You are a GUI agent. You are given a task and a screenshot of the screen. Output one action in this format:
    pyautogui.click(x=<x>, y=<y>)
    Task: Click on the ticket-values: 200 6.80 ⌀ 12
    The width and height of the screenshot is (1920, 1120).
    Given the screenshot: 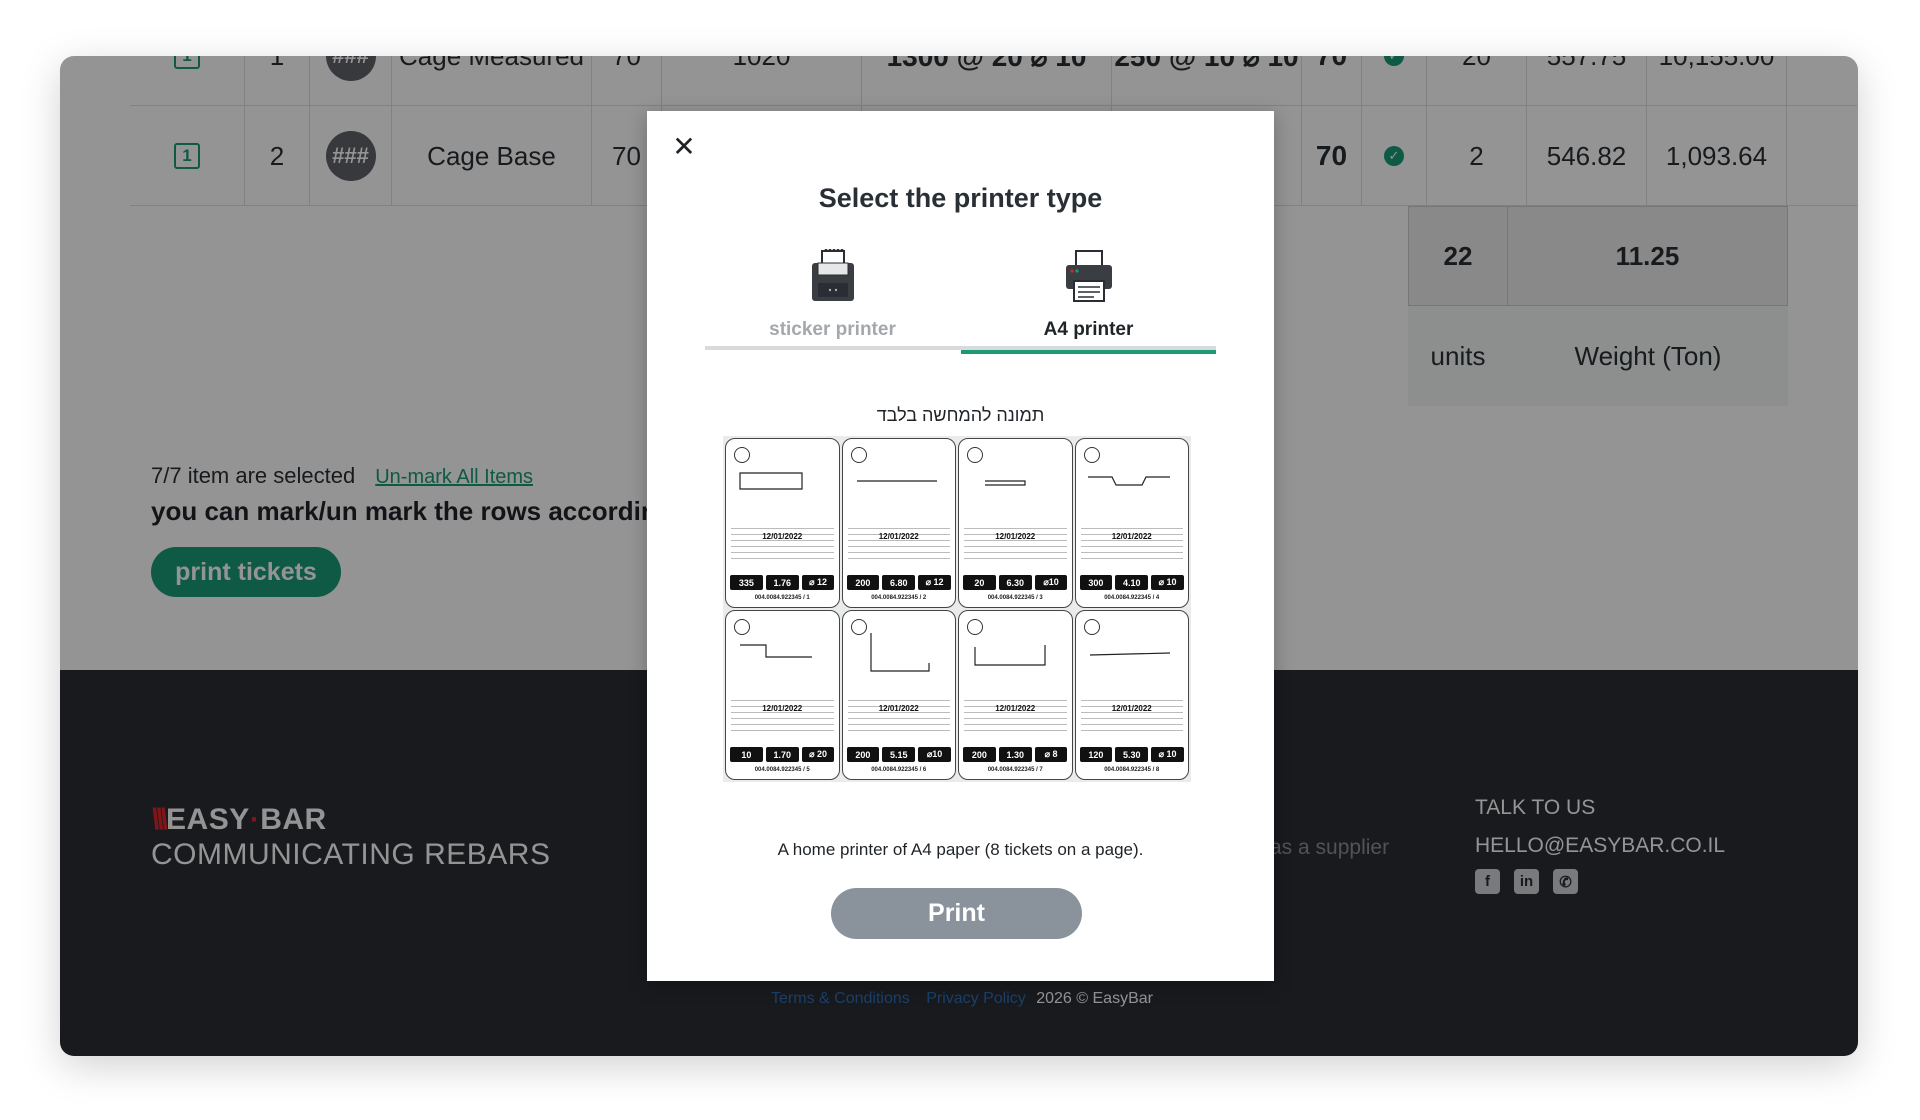 What is the action you would take?
    pyautogui.click(x=899, y=582)
    